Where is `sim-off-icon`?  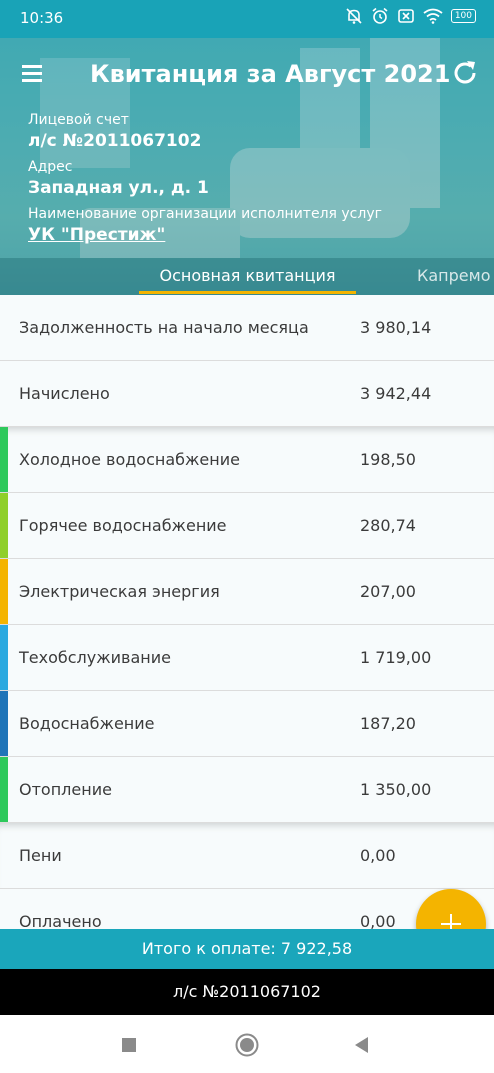 sim-off-icon is located at coordinates (406, 16).